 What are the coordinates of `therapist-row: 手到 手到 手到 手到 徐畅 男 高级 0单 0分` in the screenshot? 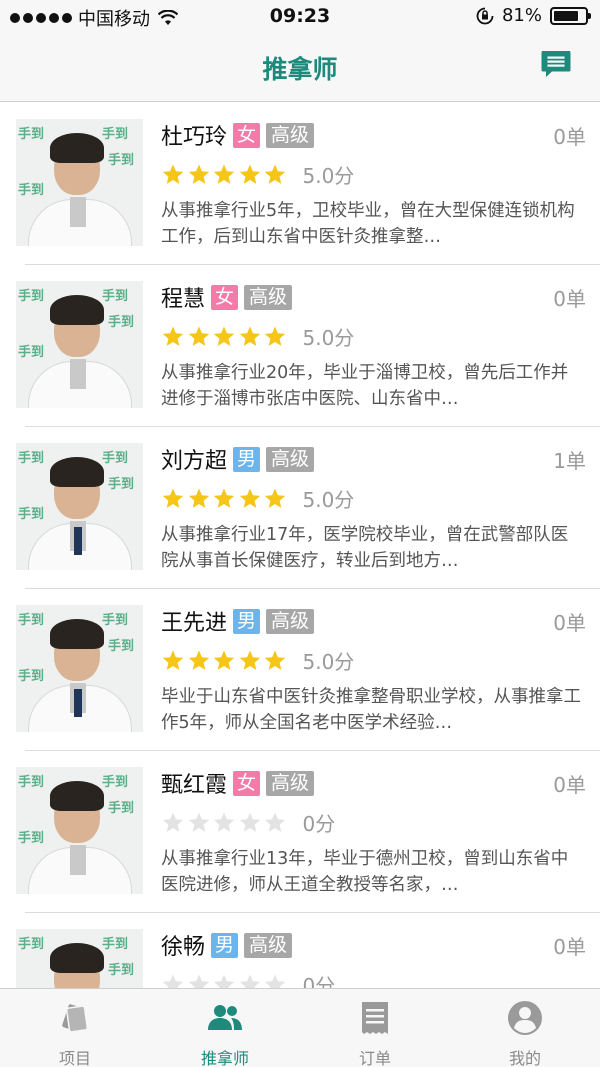 It's located at (300, 950).